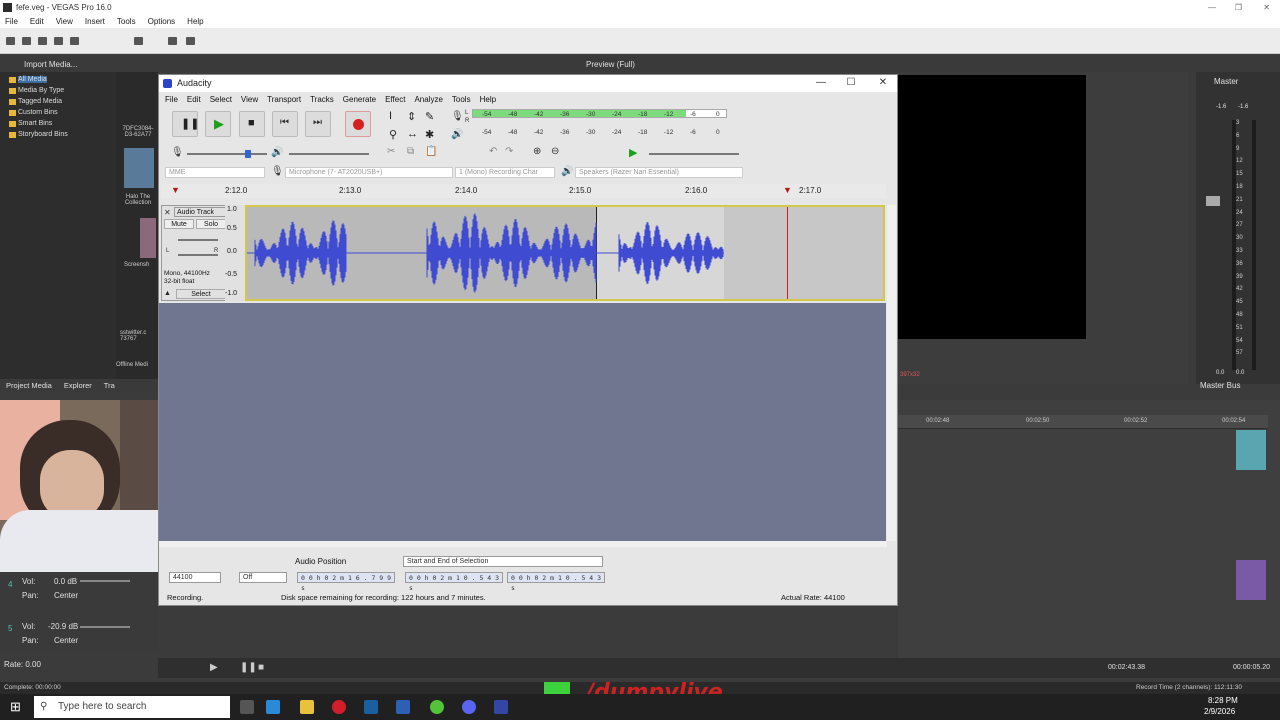 The image size is (1280, 720). I want to click on paste-icon: 📋, so click(431, 151).